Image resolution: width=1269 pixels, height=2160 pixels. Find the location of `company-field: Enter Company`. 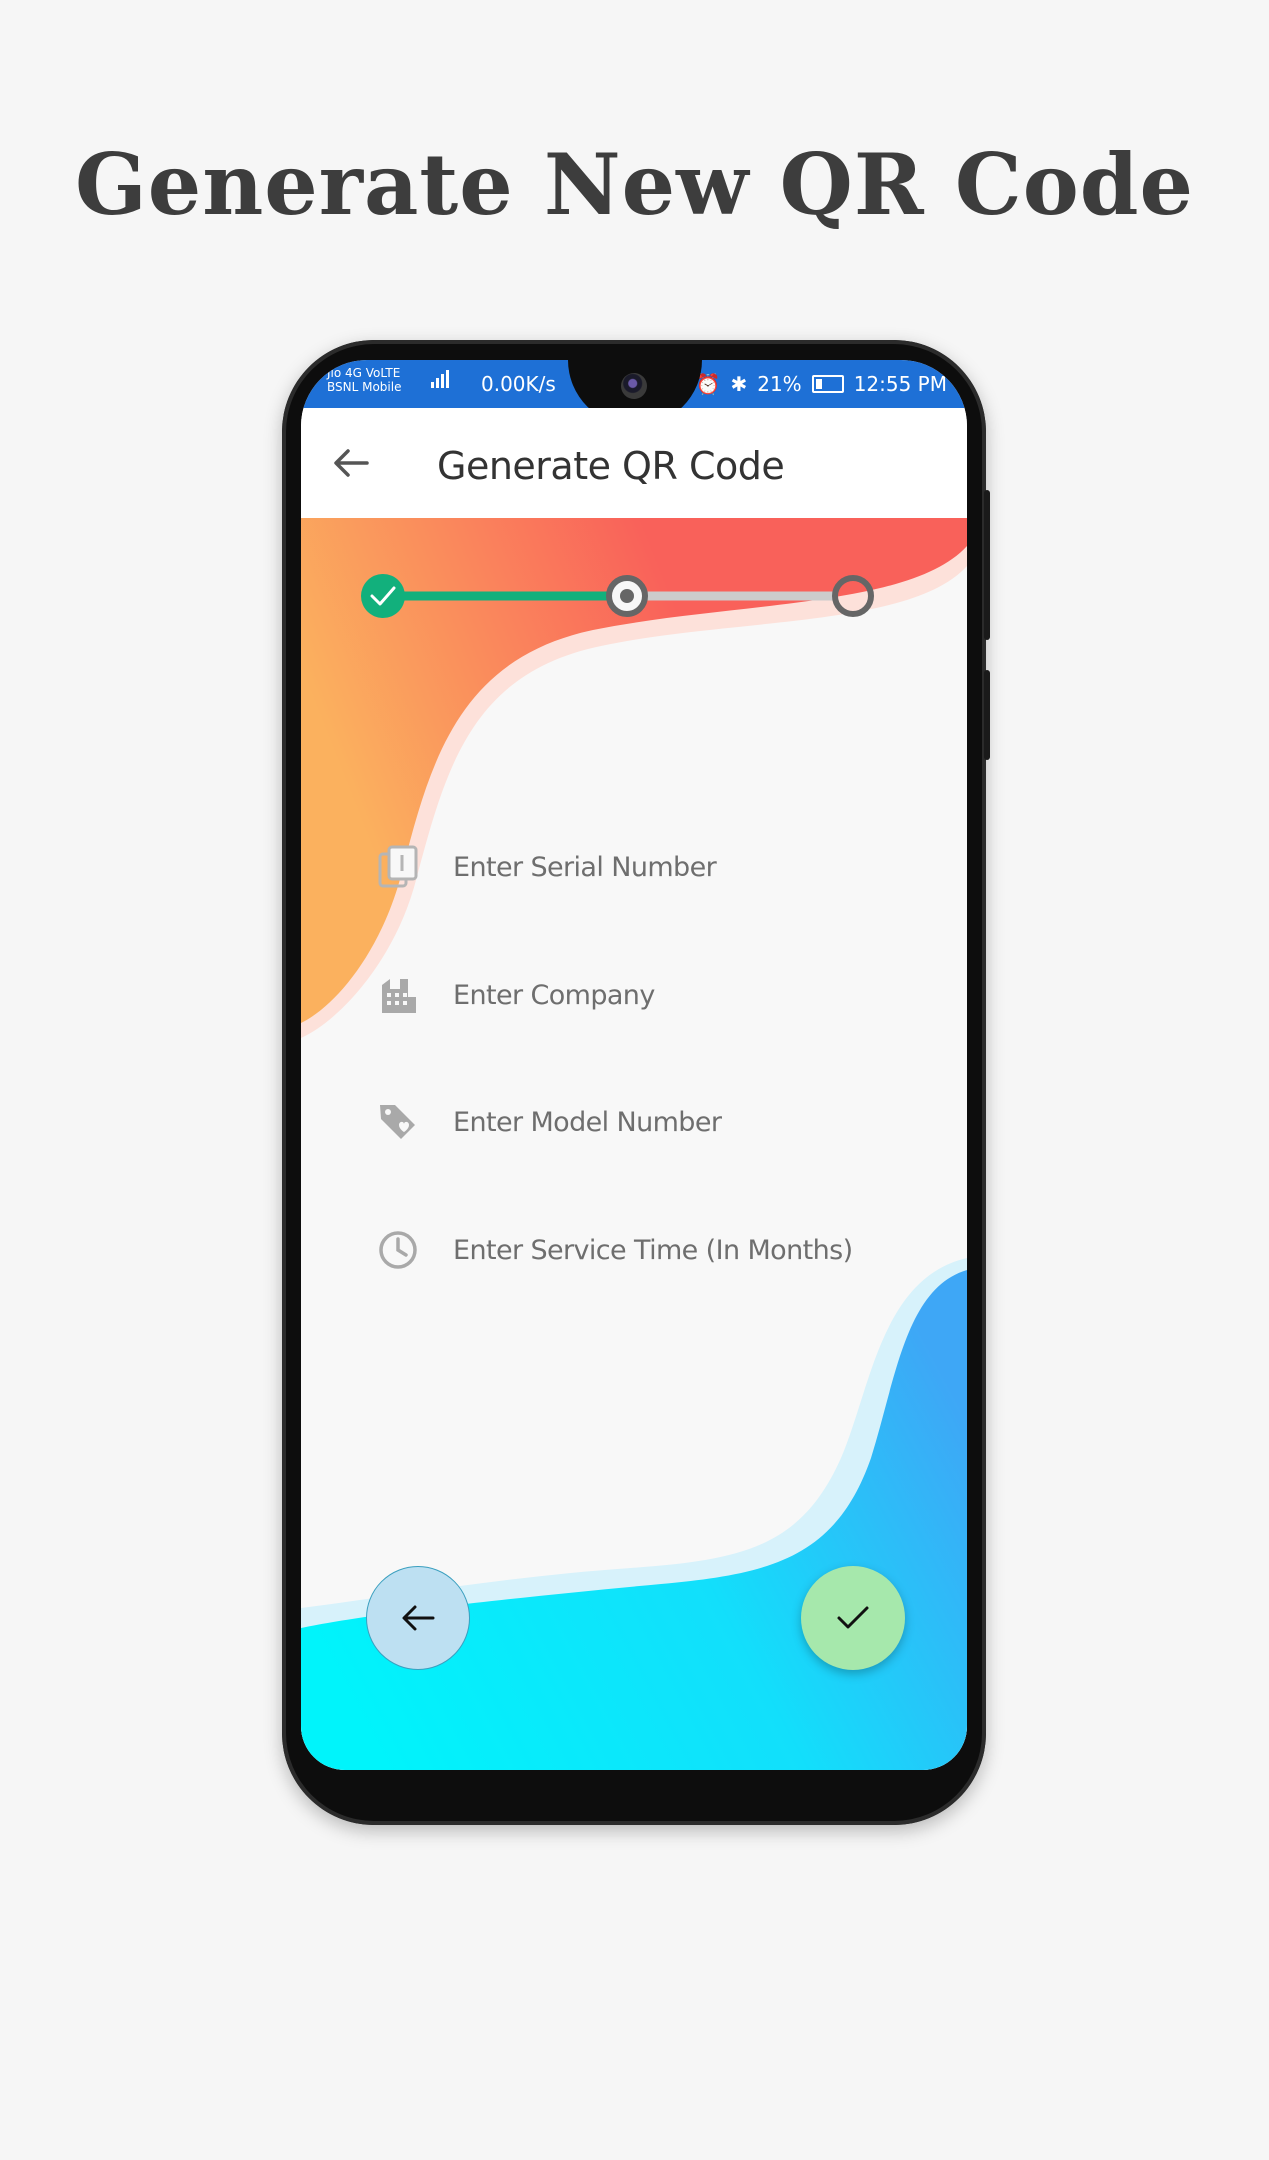

company-field: Enter Company is located at coordinates (655, 995).